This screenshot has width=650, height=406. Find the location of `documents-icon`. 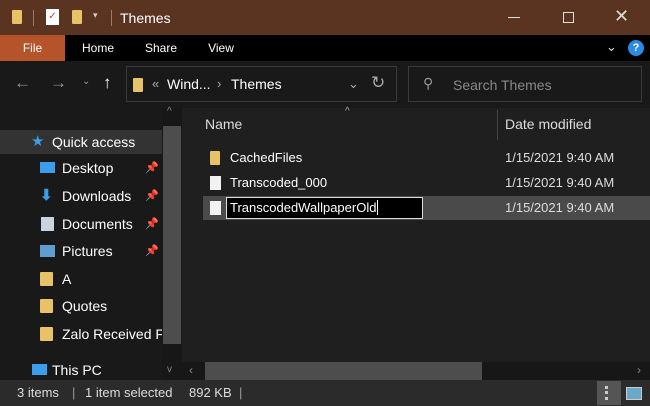

documents-icon is located at coordinates (47, 224).